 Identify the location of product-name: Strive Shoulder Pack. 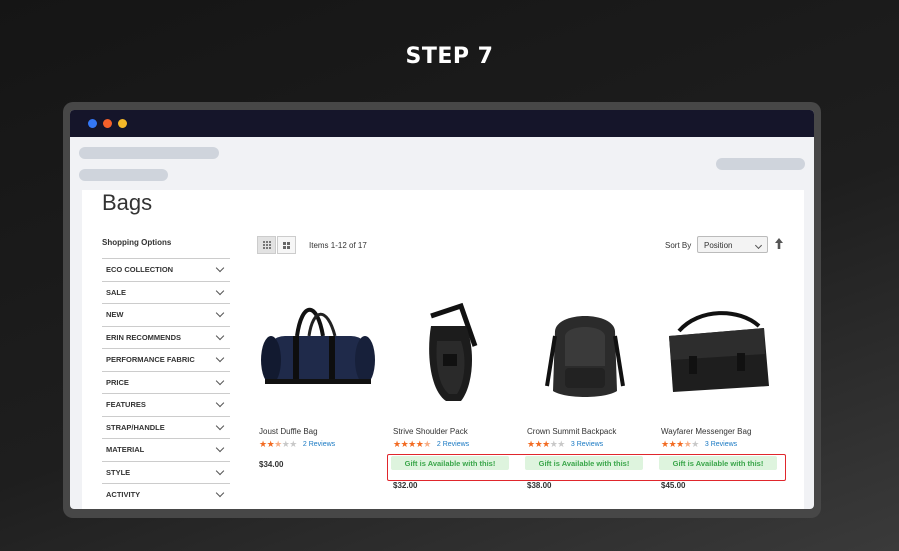
(430, 431).